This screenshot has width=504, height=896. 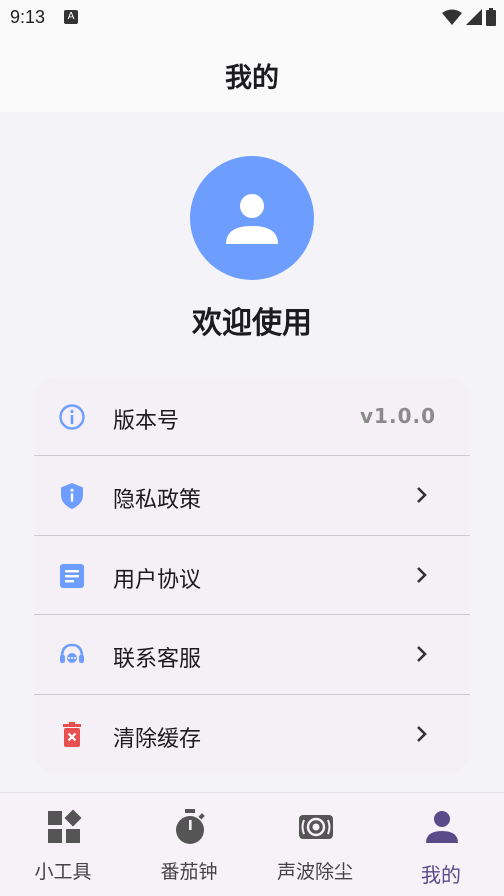 What do you see at coordinates (157, 659) in the screenshot?
I see `menu-item-label: 联系客服` at bounding box center [157, 659].